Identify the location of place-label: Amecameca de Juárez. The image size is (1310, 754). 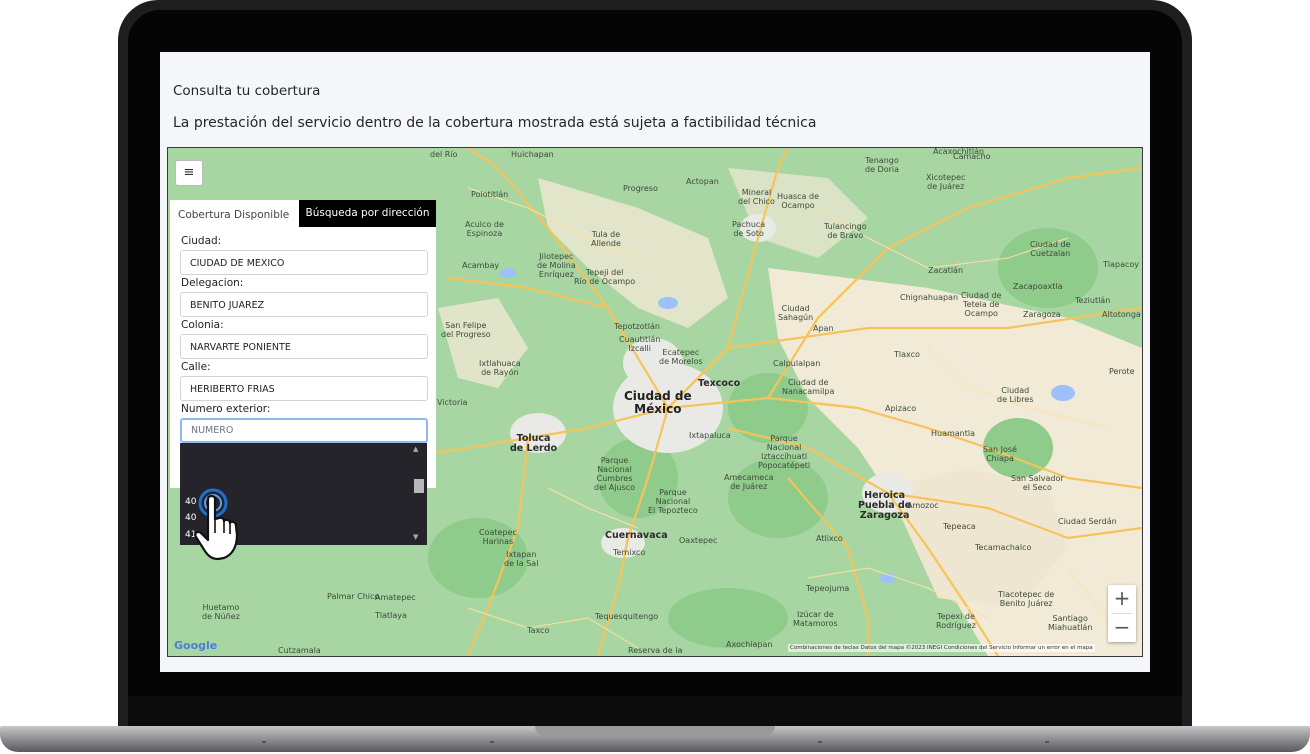
(749, 482).